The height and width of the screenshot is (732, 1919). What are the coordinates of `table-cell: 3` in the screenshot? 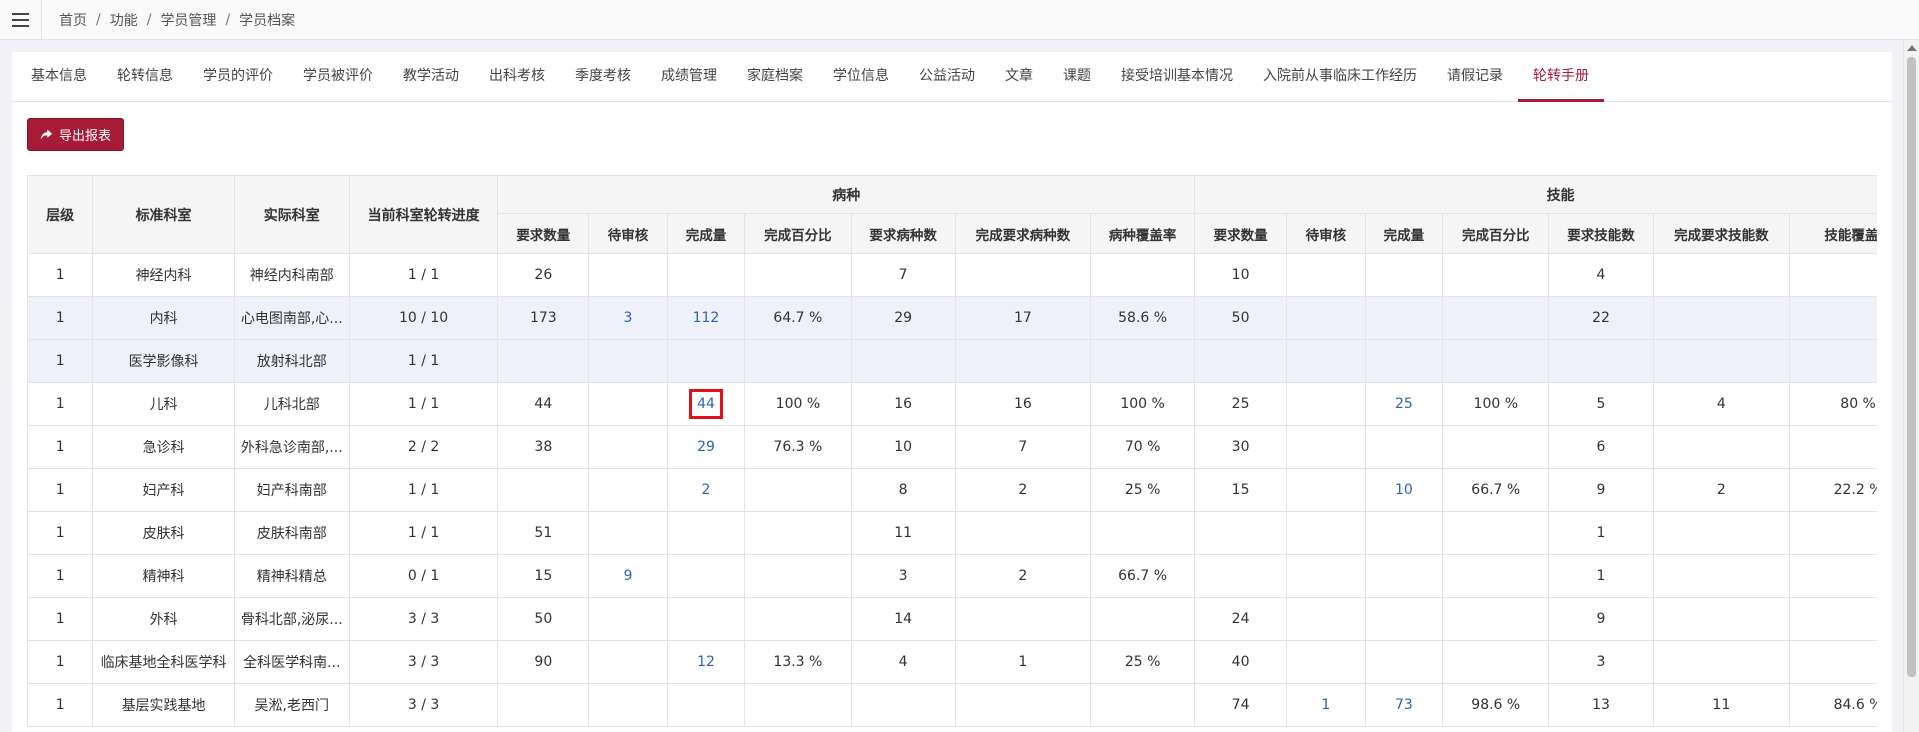 It's located at (628, 318).